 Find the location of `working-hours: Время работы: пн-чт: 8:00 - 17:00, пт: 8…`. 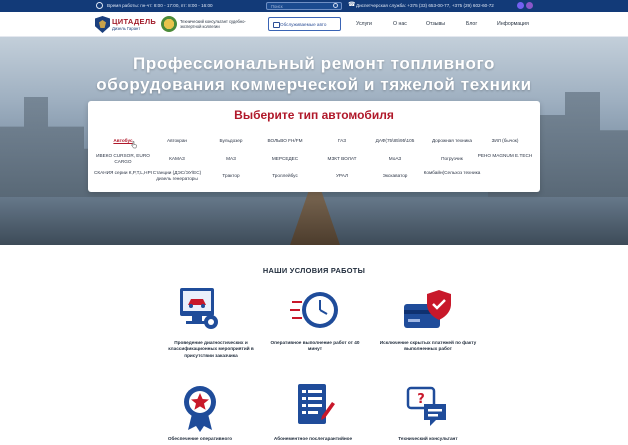

working-hours: Время работы: пн-чт: 8:00 - 17:00, пт: 8… is located at coordinates (160, 5).